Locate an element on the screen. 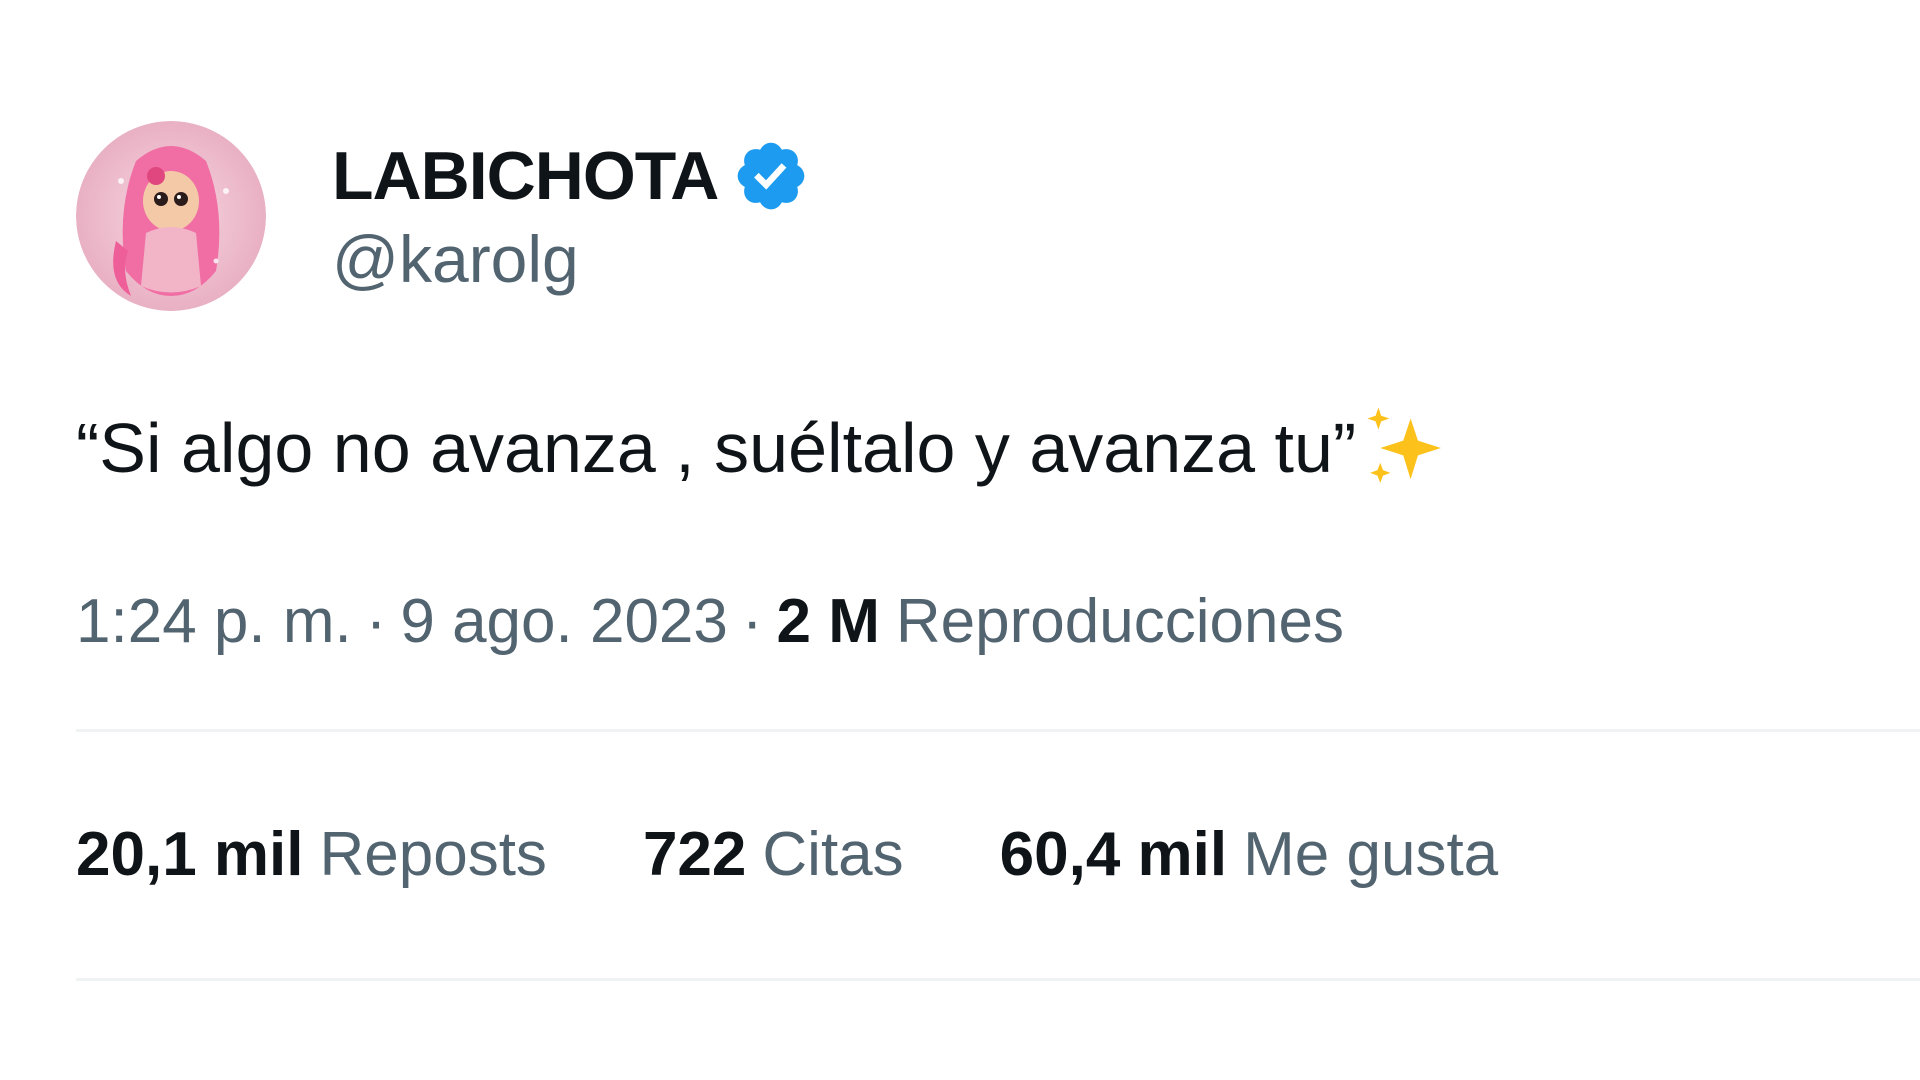 This screenshot has height=1080, width=1920. display-name-row: LABICHOTA is located at coordinates (571, 176).